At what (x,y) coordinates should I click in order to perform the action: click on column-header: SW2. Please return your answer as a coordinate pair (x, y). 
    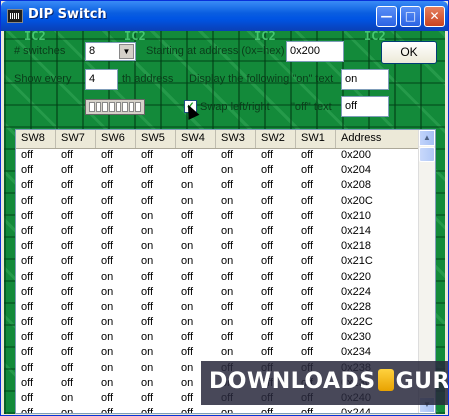
    Looking at the image, I should click on (276, 139).